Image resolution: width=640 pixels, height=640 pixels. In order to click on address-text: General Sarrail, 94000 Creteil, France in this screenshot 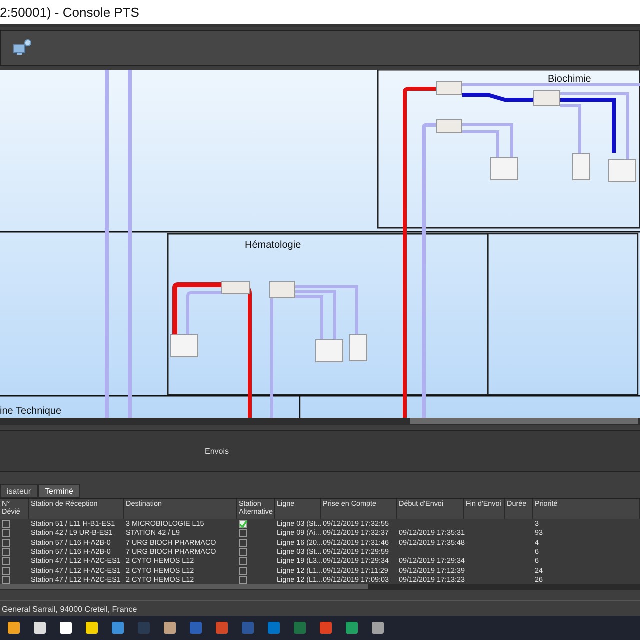, I will do `click(70, 609)`.